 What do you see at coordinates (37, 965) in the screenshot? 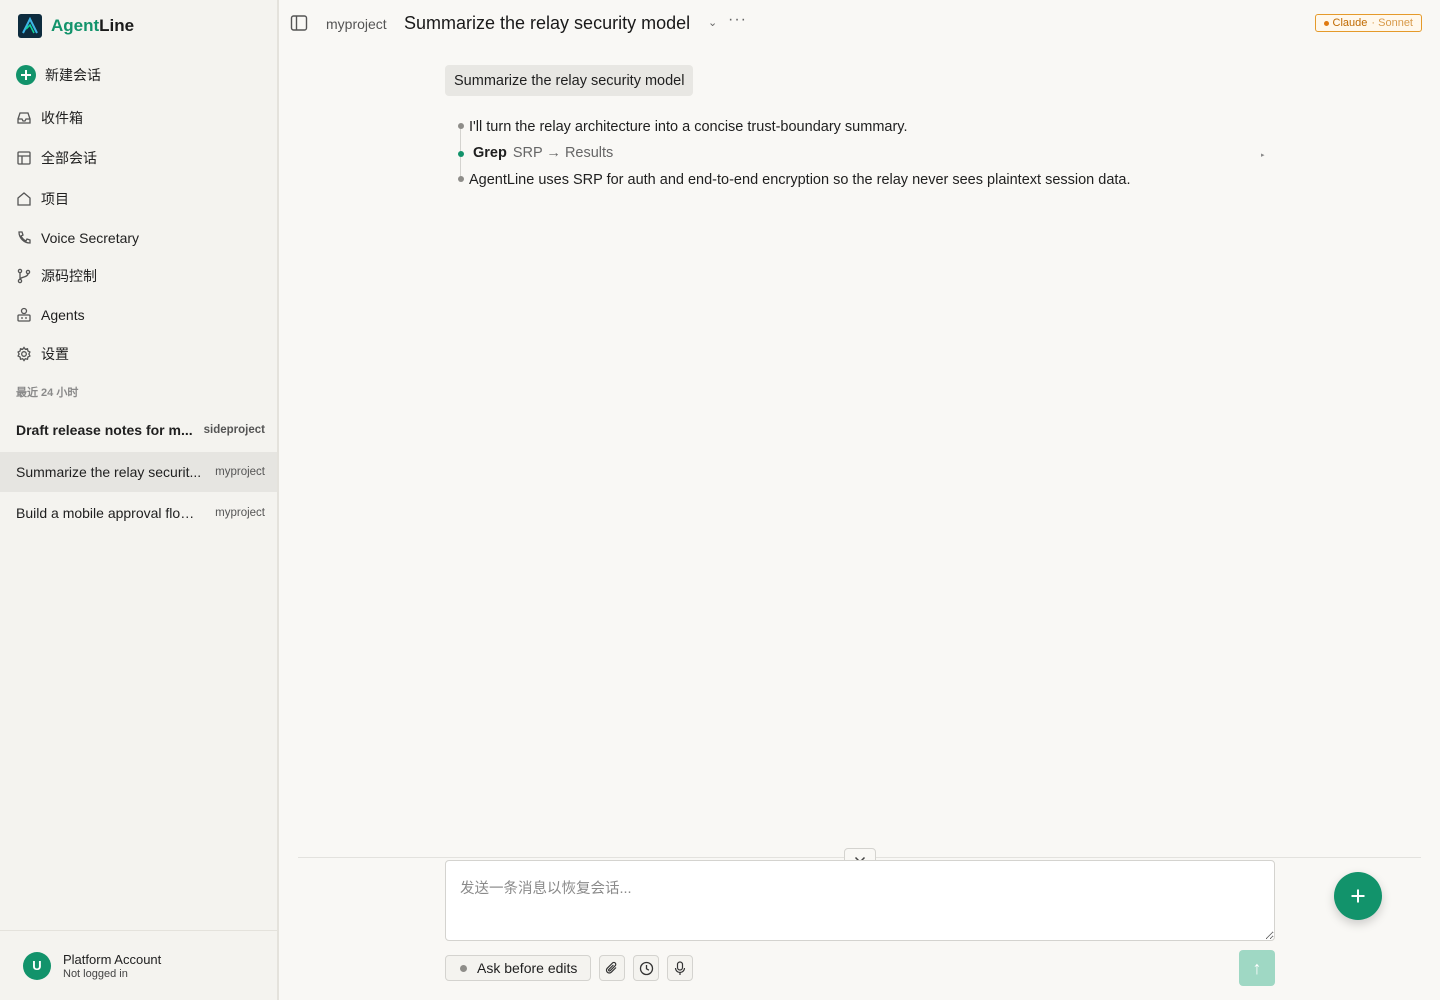
I see `avatar: U` at bounding box center [37, 965].